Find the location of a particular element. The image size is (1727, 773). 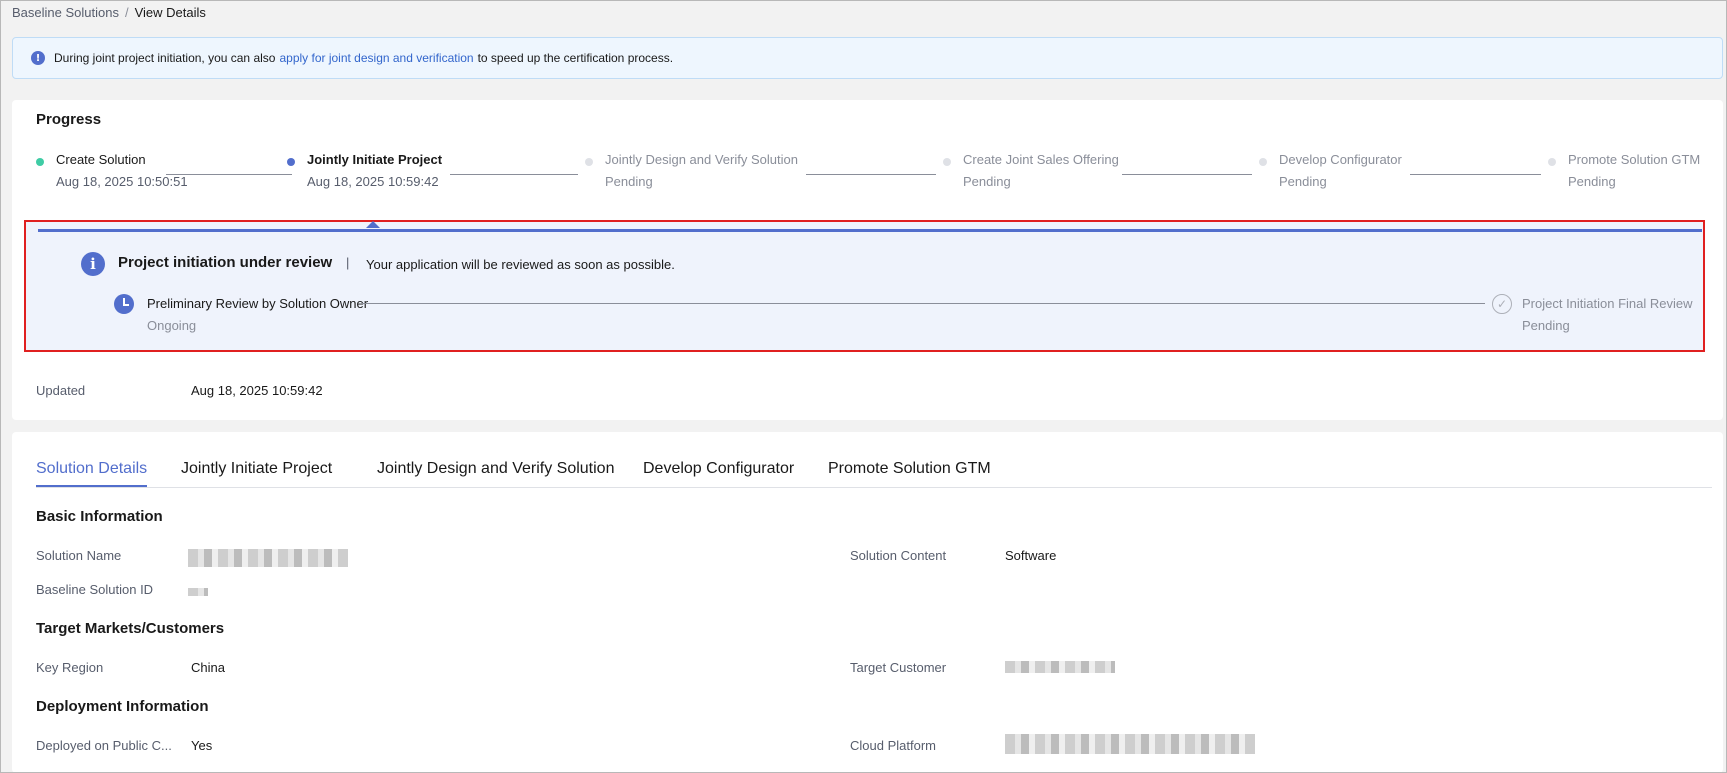

step-label: Create Solution is located at coordinates (101, 159).